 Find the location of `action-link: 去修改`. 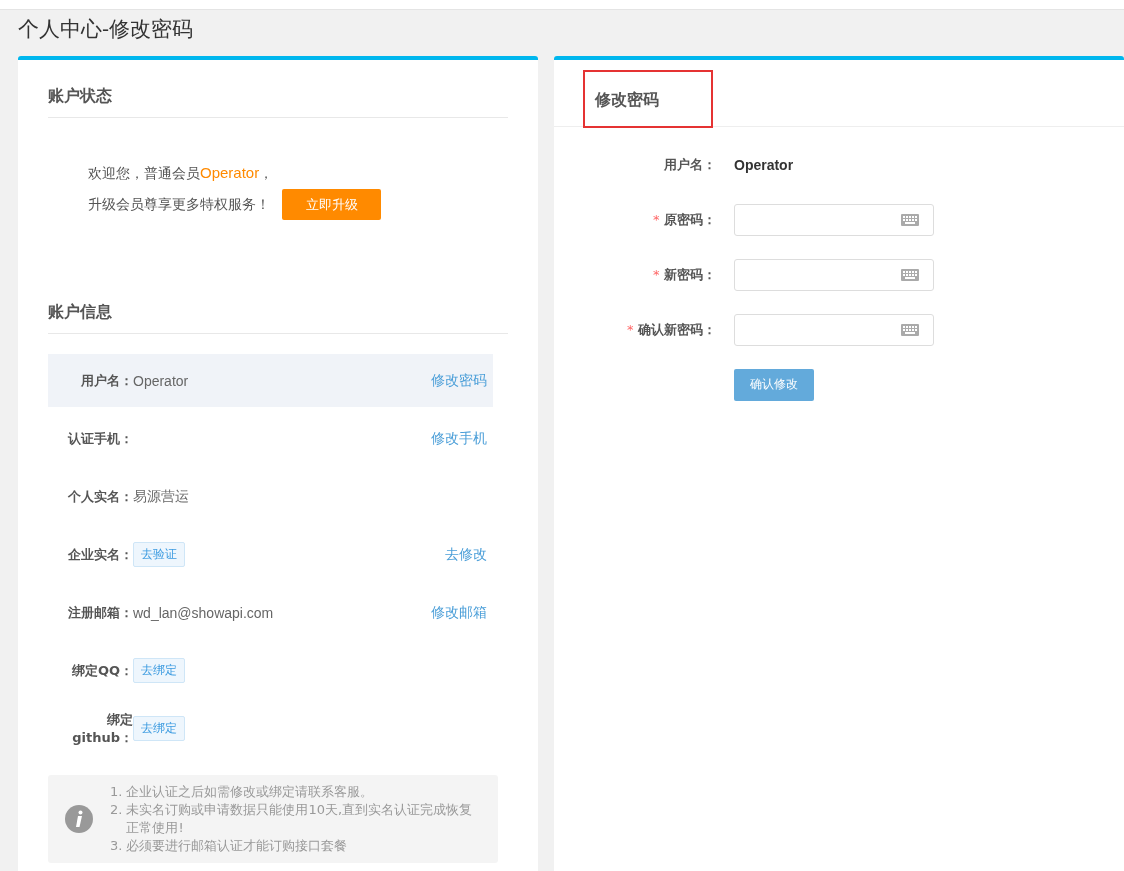

action-link: 去修改 is located at coordinates (466, 554).